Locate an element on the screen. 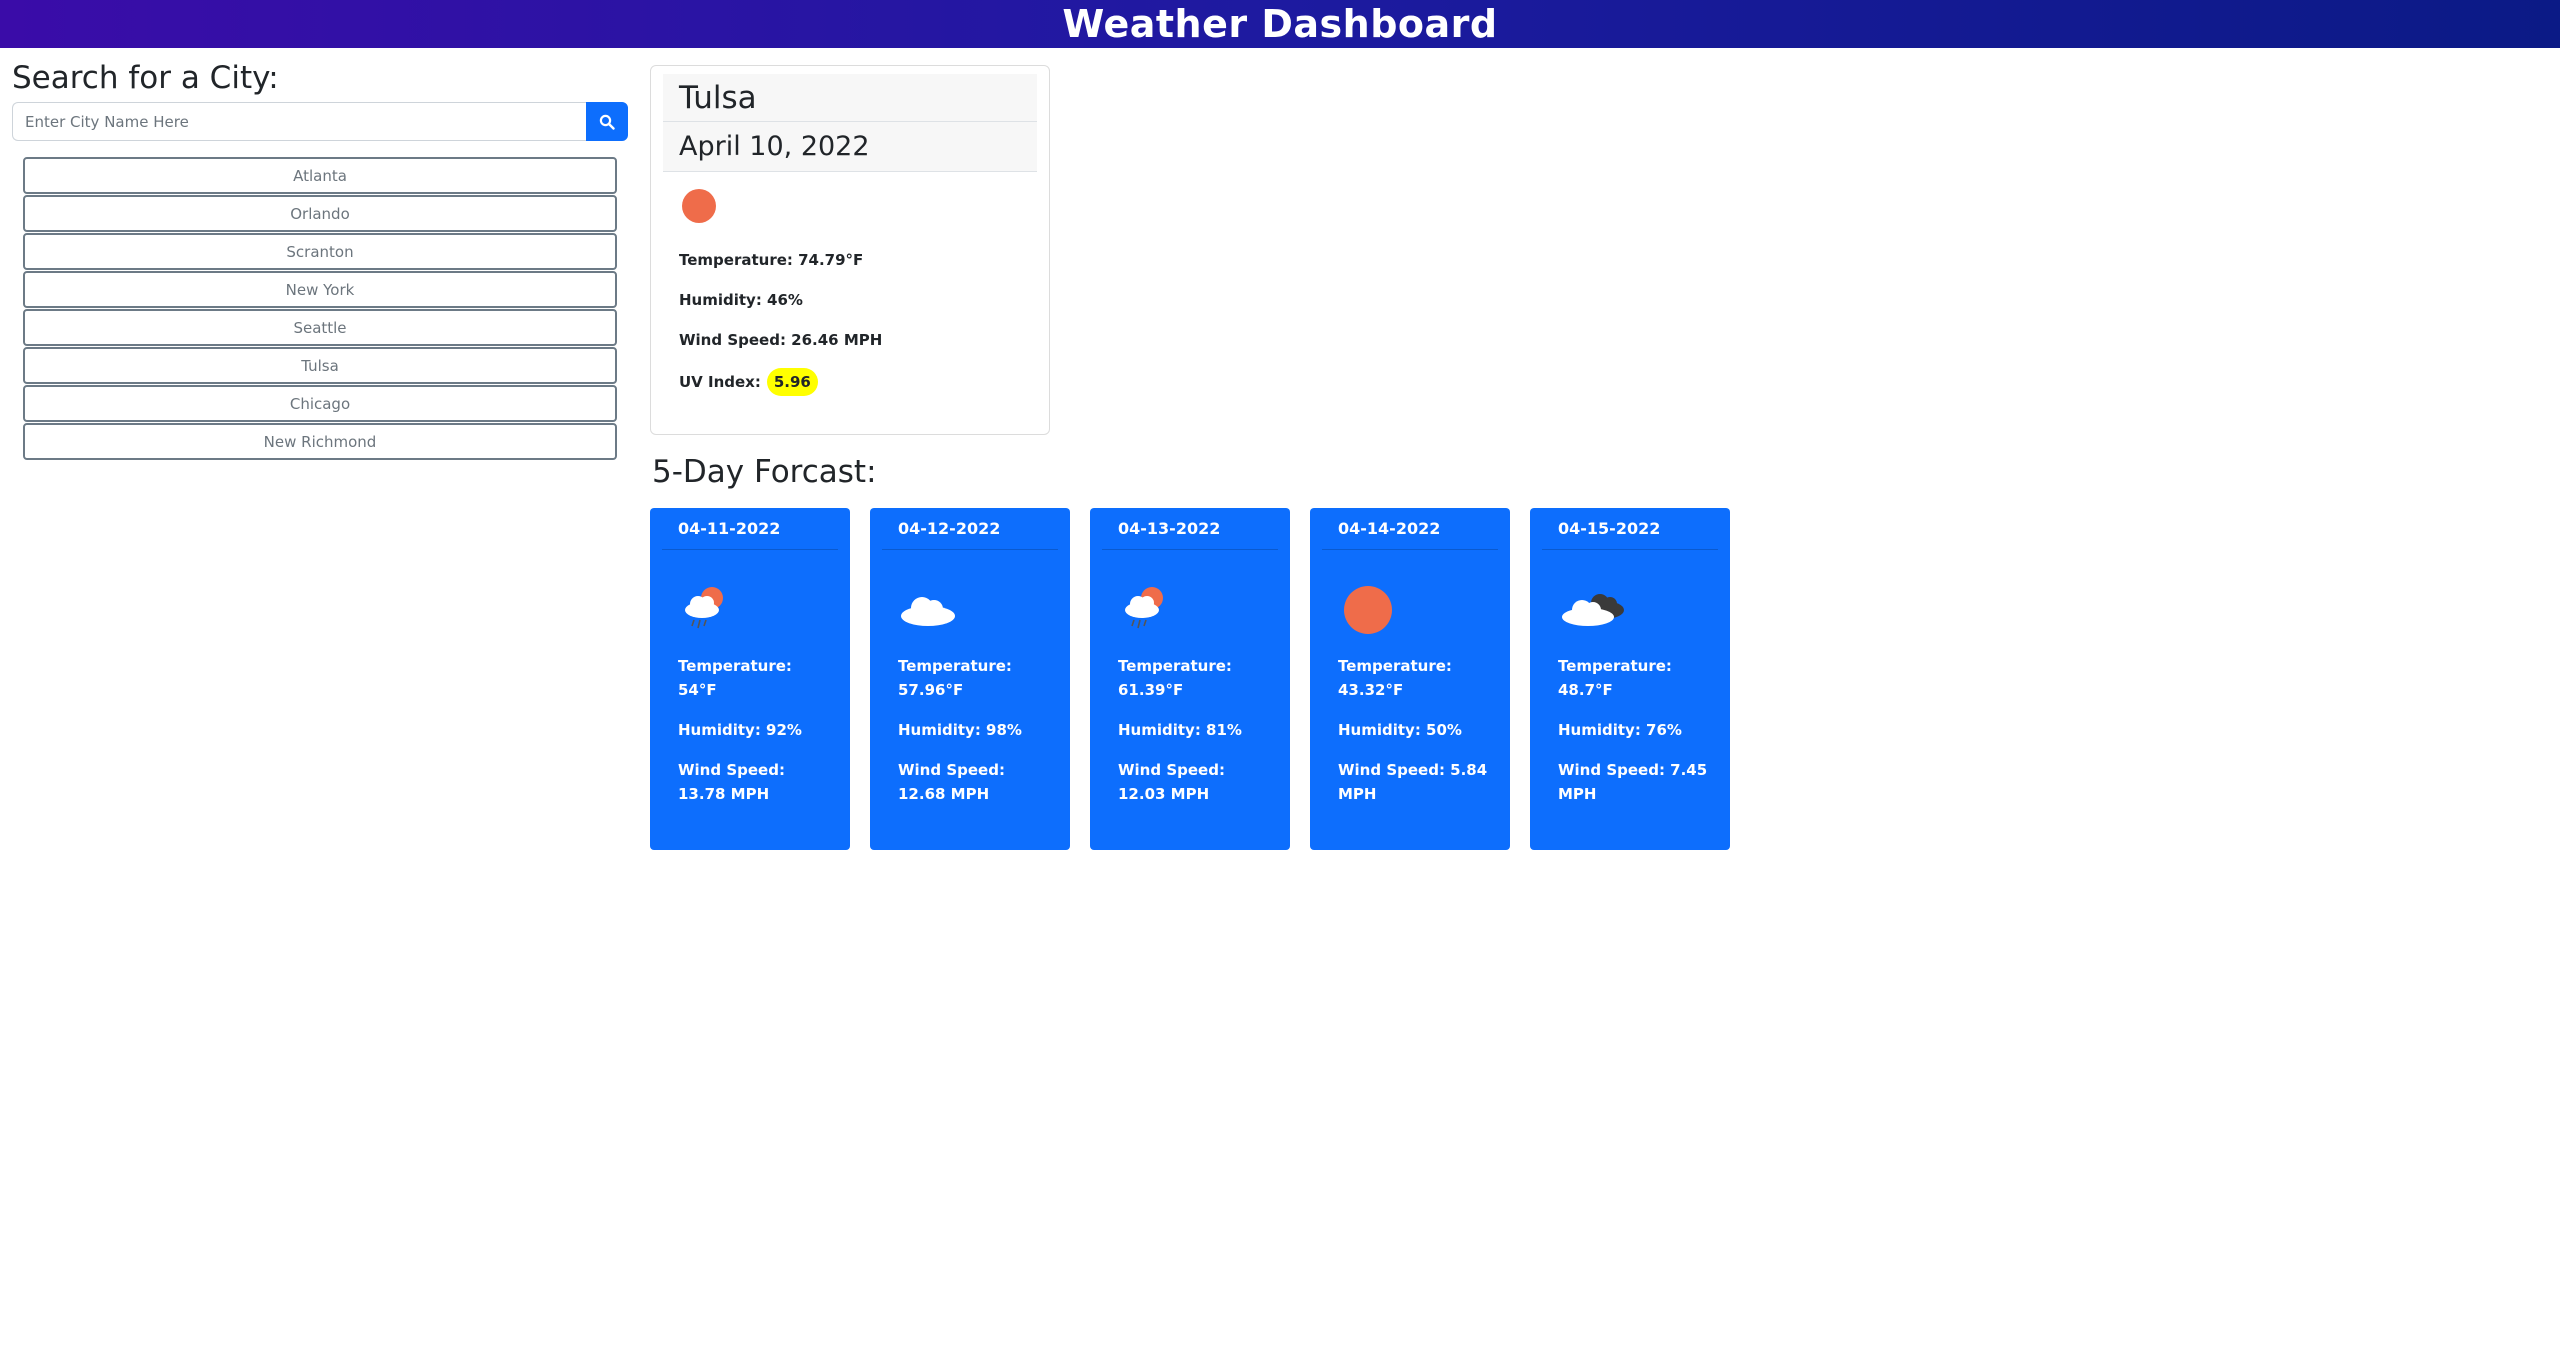 Image resolution: width=2560 pixels, height=1367 pixels. current-uv-row: UV Index: 5.96 is located at coordinates (850, 382).